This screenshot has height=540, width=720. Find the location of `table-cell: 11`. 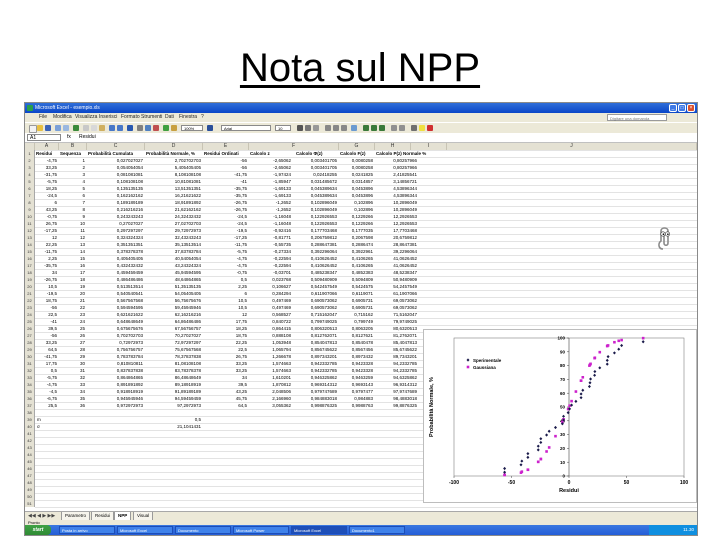

table-cell: 11 is located at coordinates (72, 230).